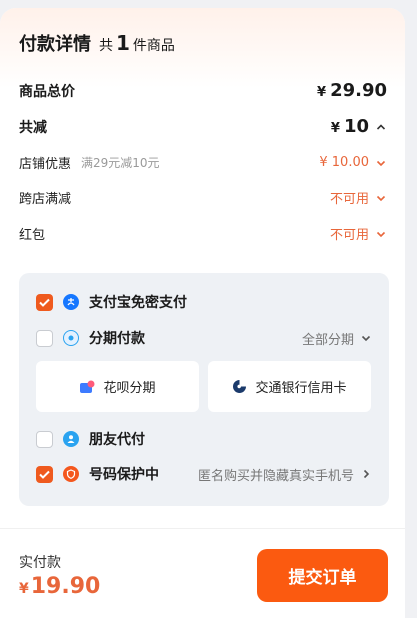 This screenshot has height=618, width=417. I want to click on friend-pay-icon, so click(71, 439).